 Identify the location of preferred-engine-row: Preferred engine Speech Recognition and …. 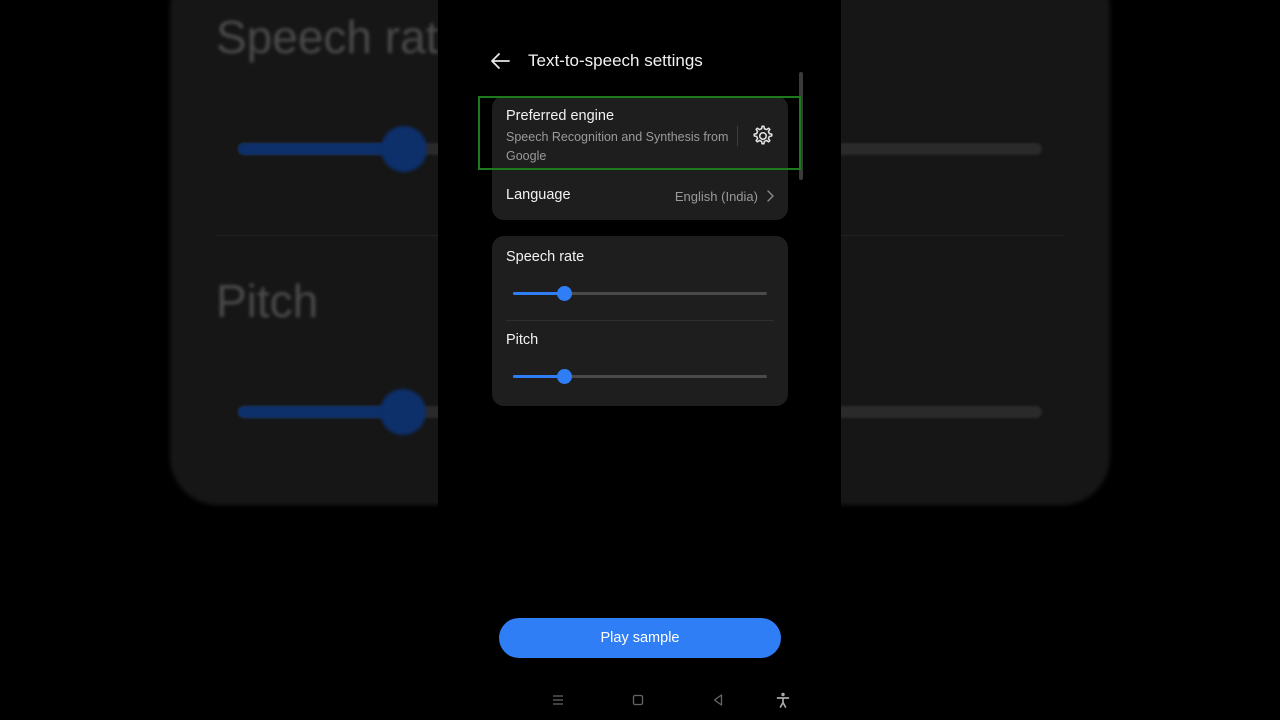
(640, 134).